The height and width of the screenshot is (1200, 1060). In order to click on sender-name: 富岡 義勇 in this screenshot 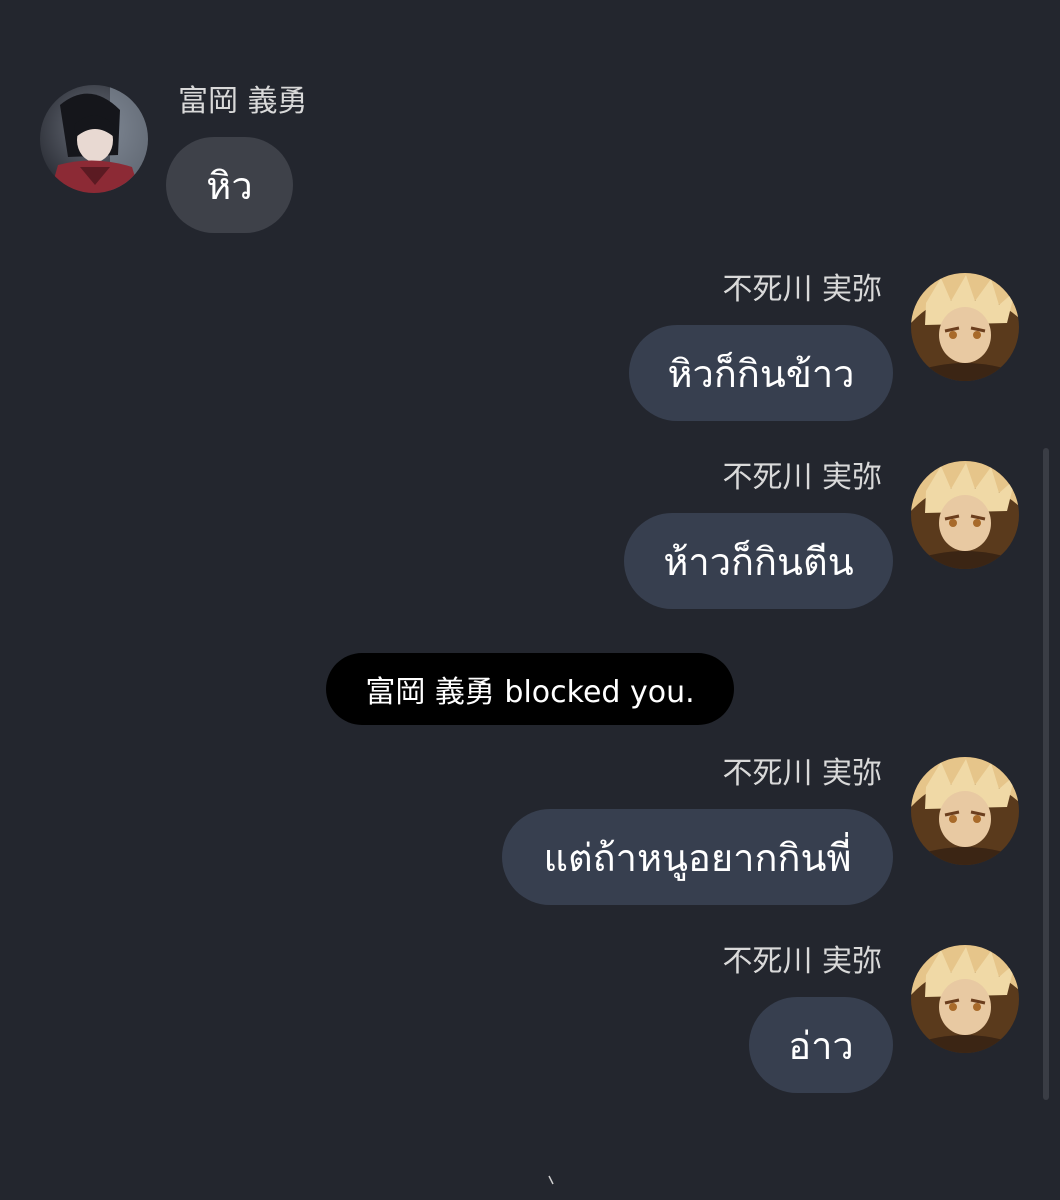, I will do `click(243, 101)`.